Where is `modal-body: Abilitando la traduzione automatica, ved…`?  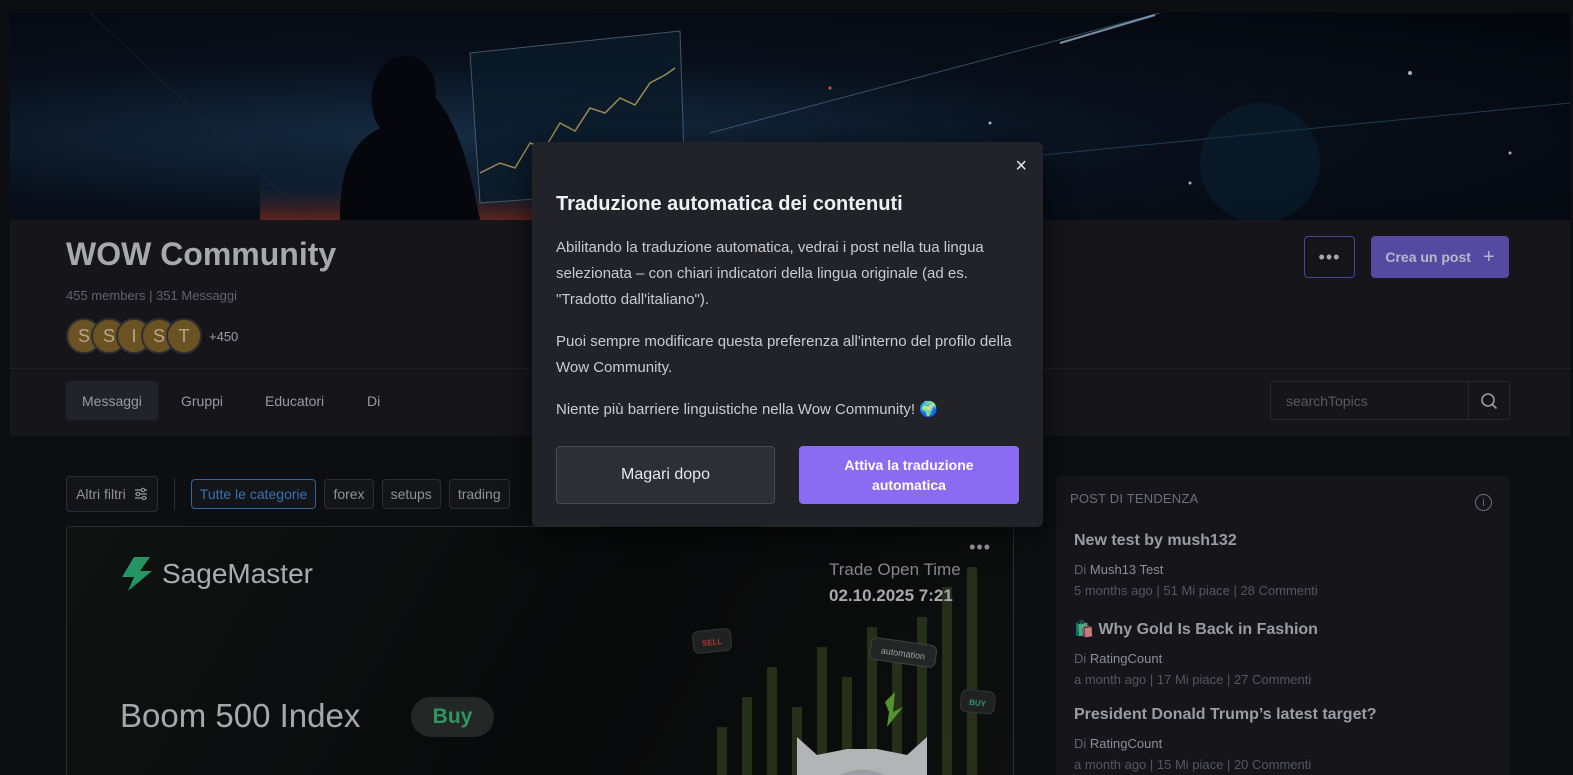
modal-body: Abilitando la traduzione automatica, ved… is located at coordinates (787, 337).